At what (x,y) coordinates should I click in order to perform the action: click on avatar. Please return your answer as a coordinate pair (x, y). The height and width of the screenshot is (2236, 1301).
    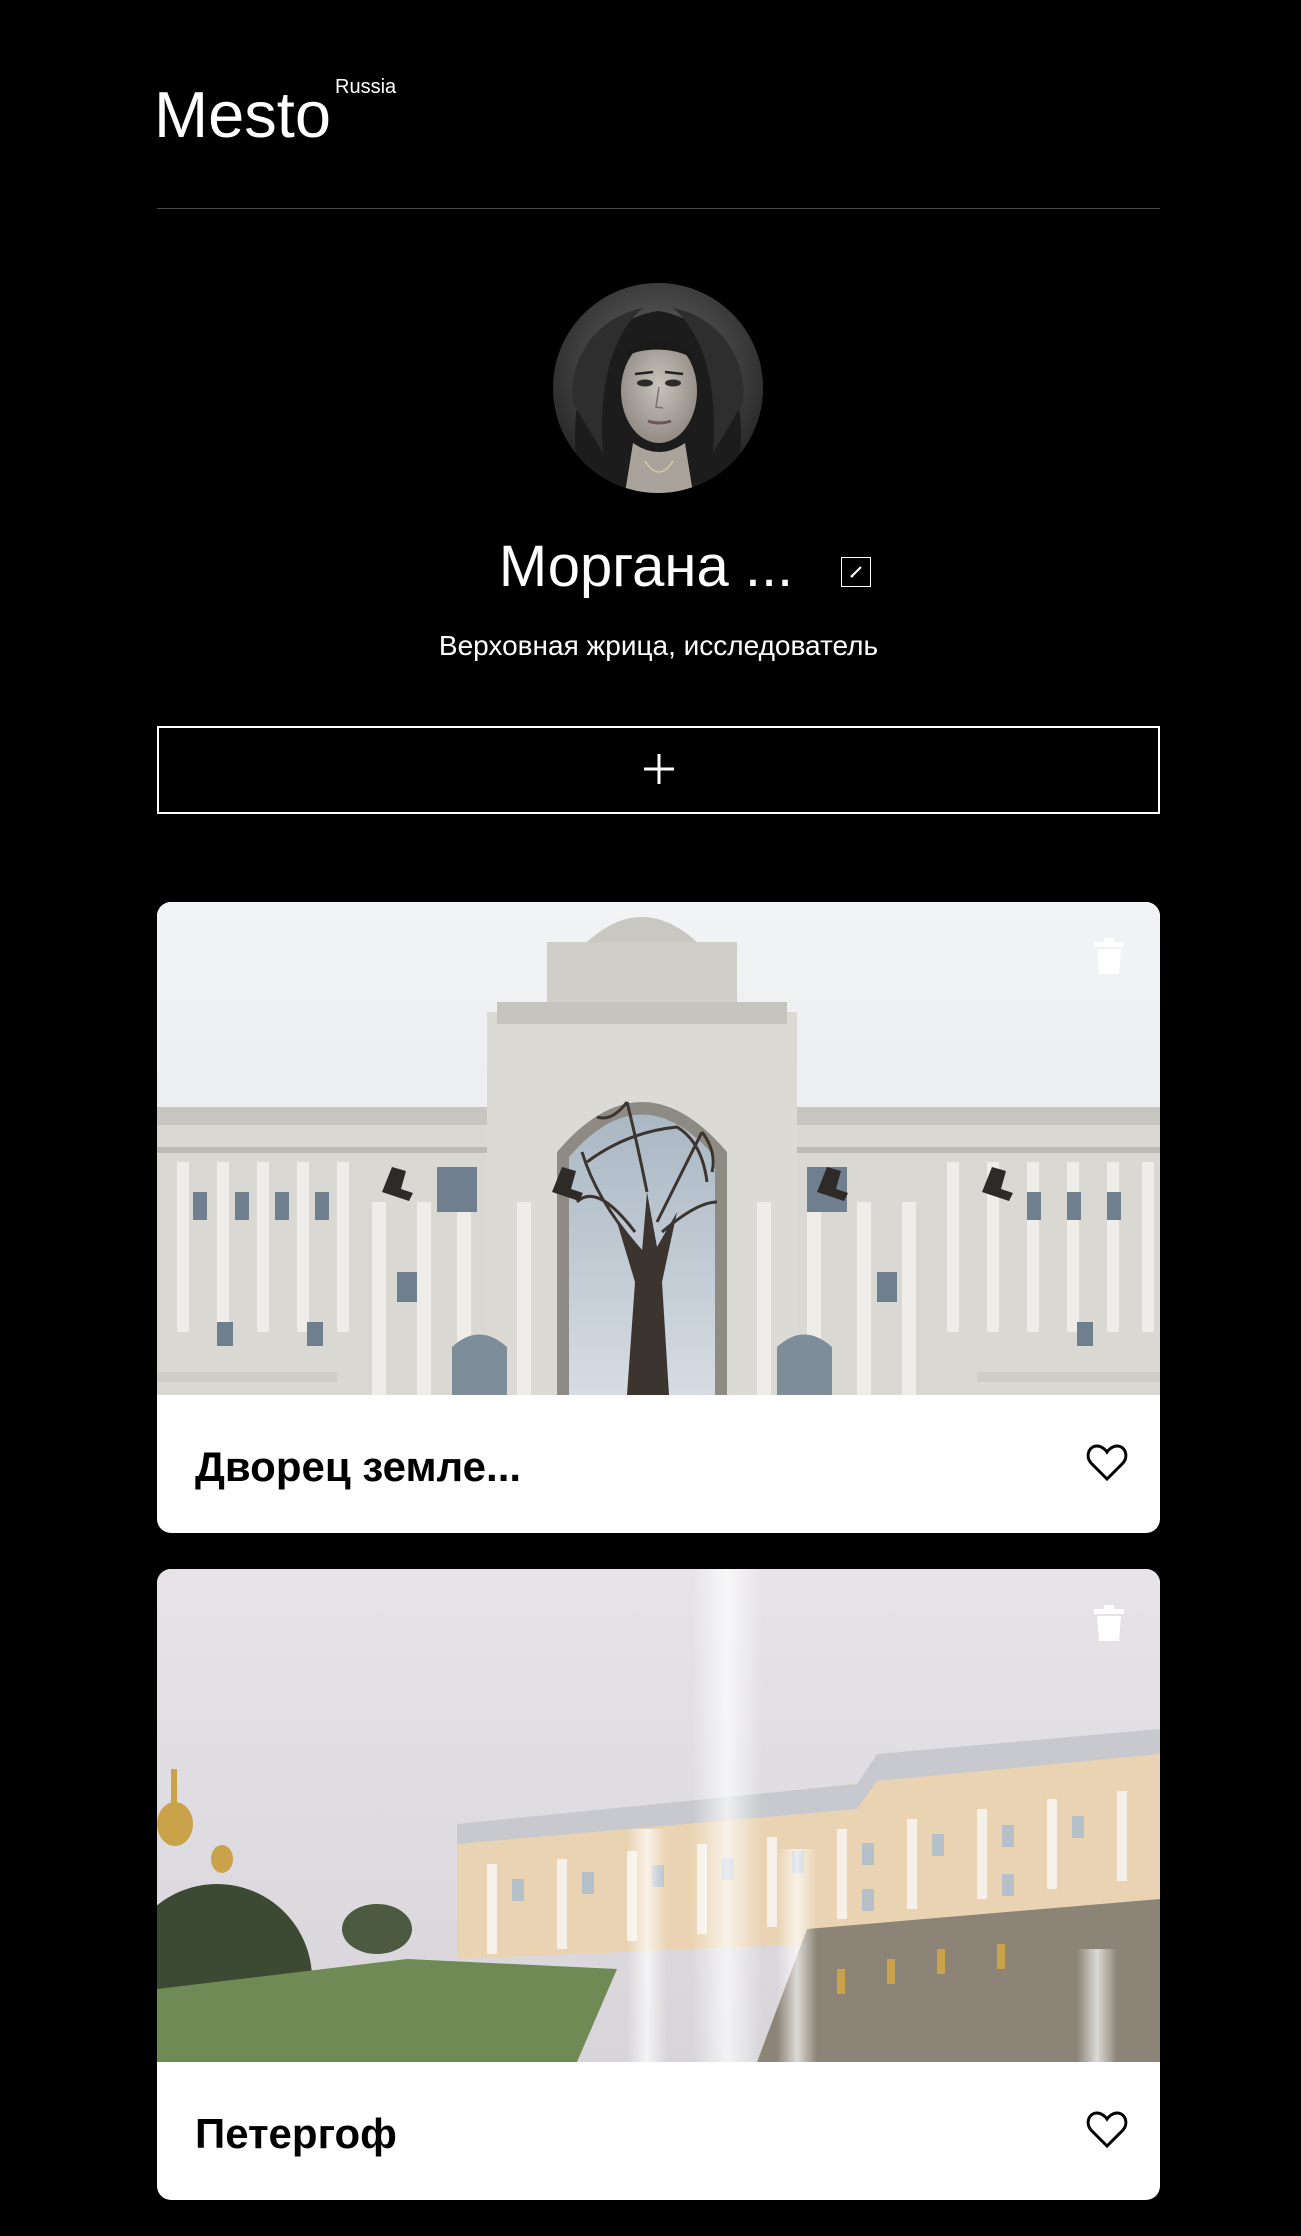
    Looking at the image, I should click on (658, 388).